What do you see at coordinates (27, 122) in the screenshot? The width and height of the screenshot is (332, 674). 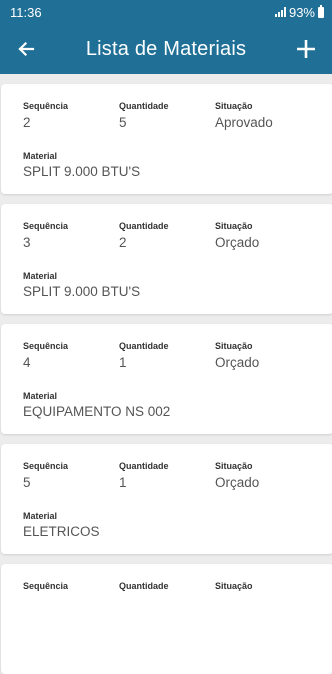 I see `sequencia-value: 2` at bounding box center [27, 122].